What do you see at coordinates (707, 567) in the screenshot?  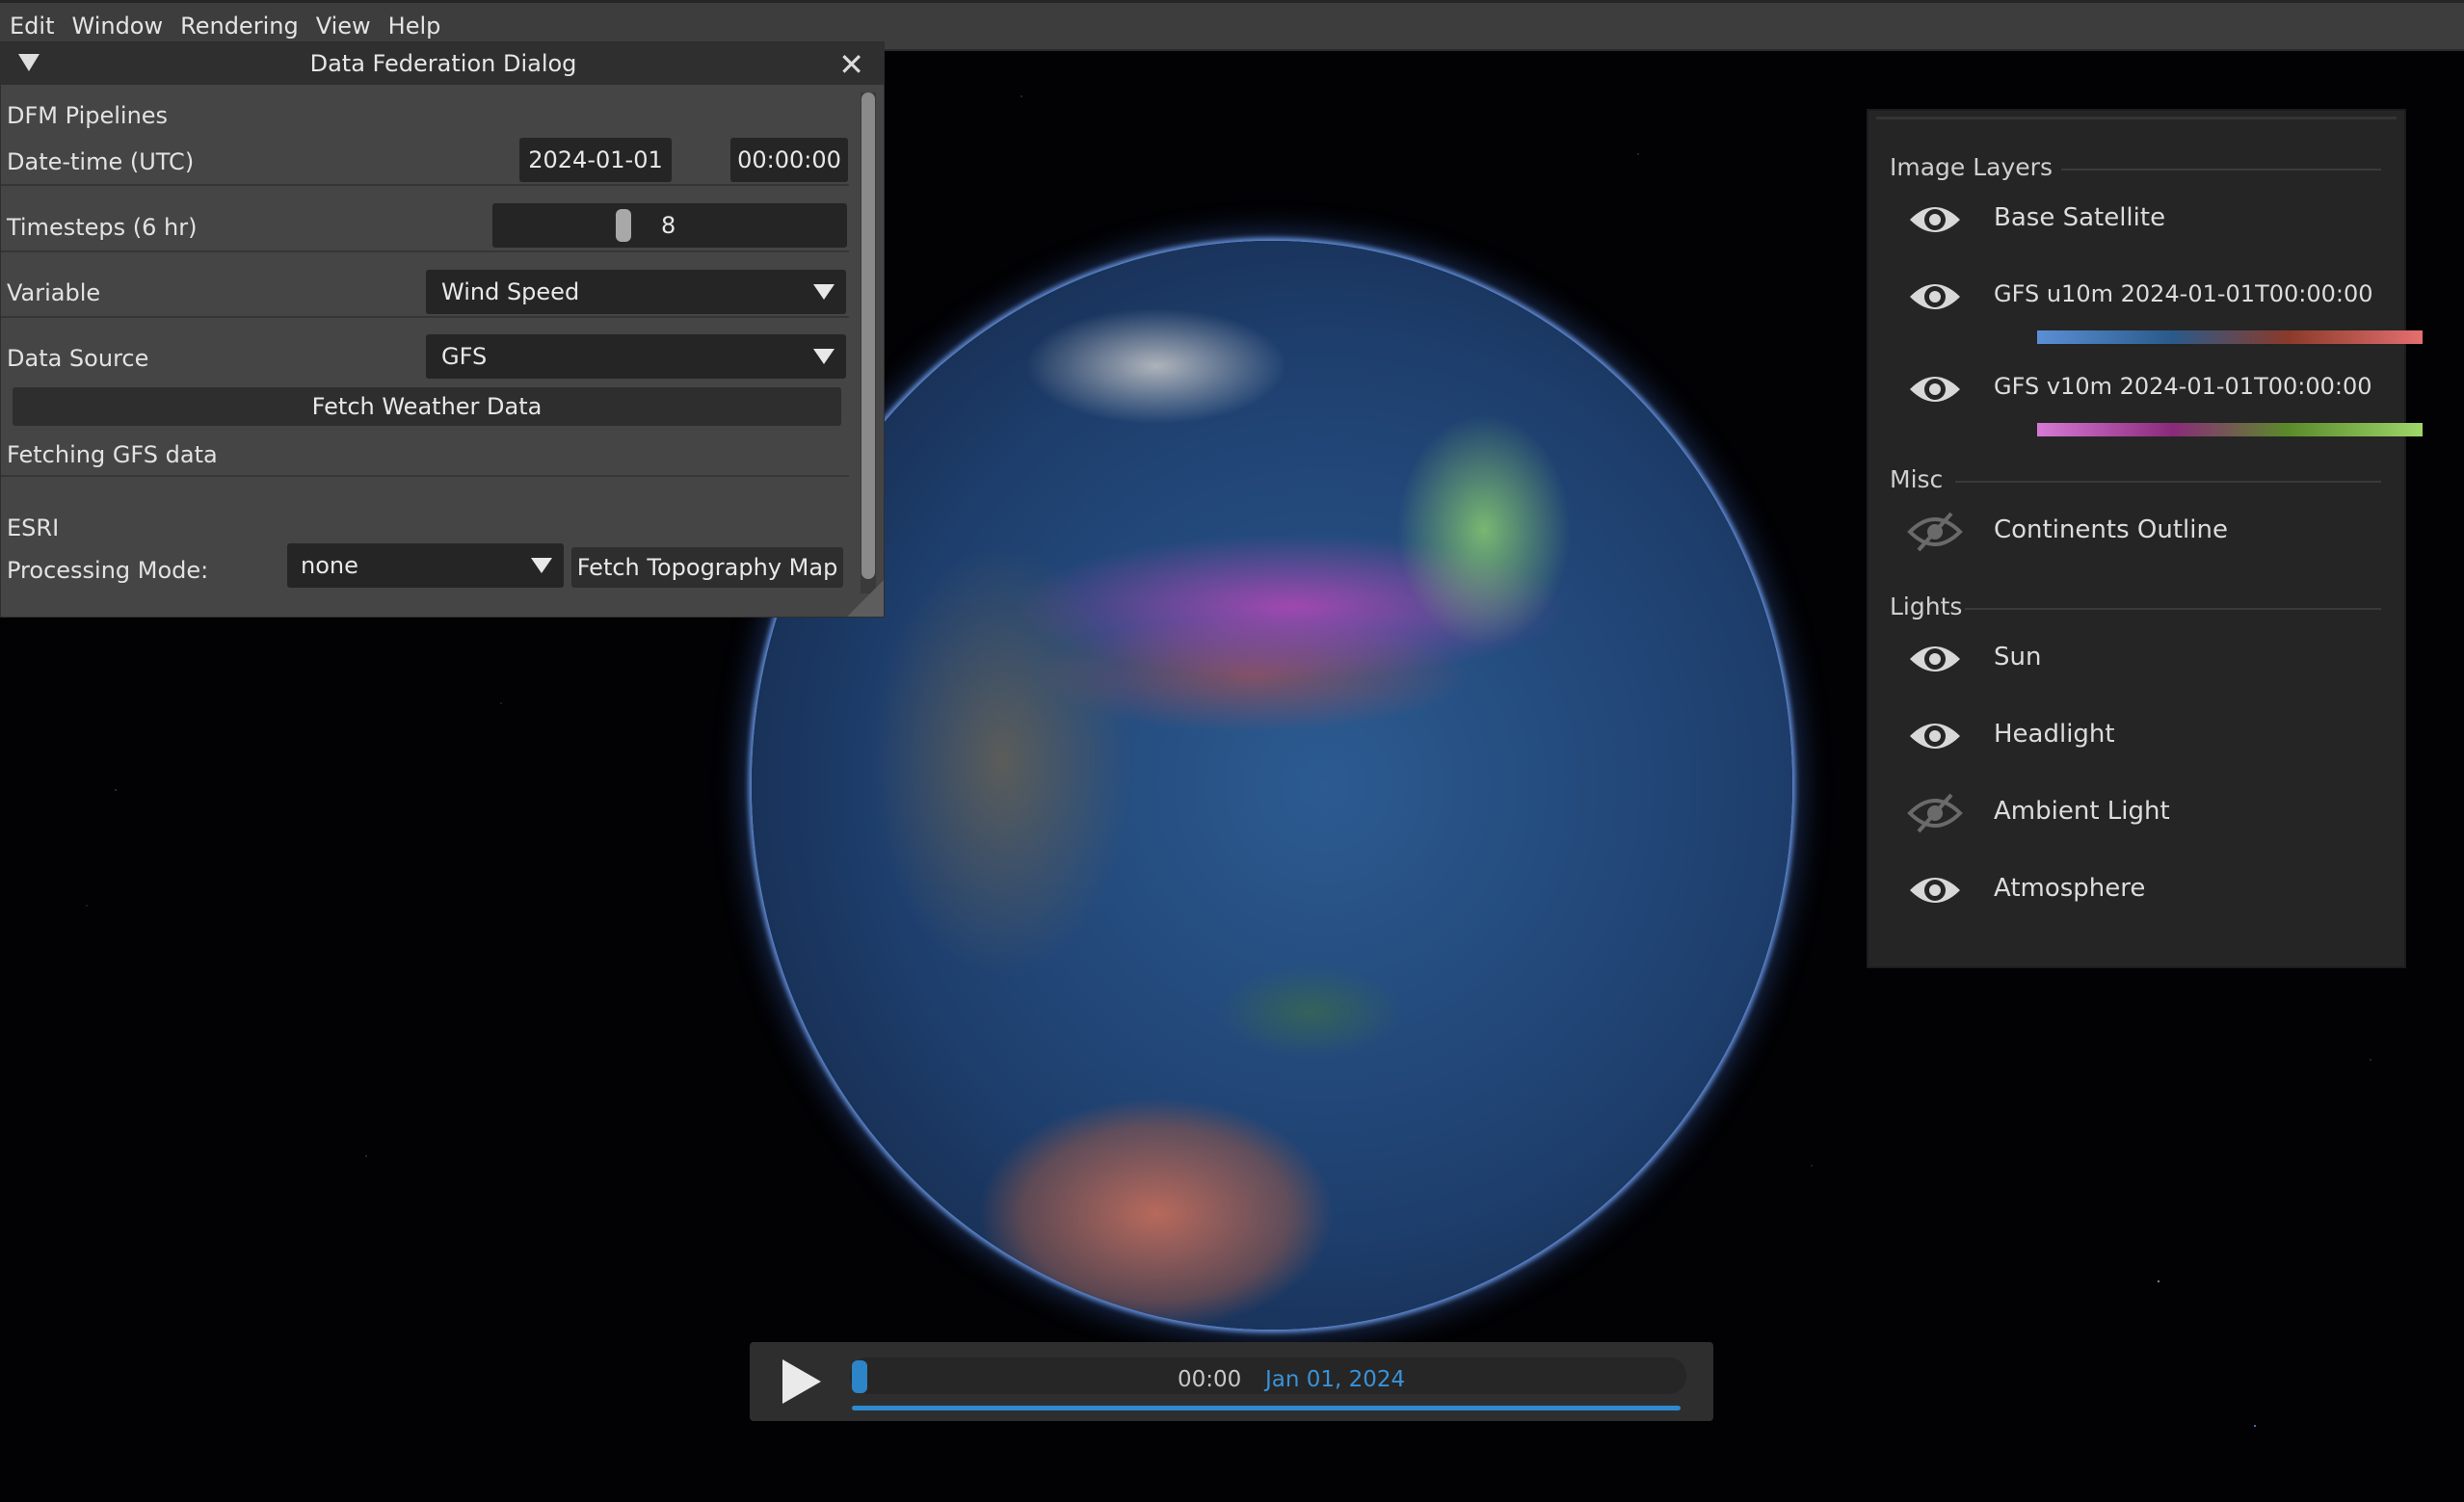 I see `fetch-topography-button: Fetch Topography Map` at bounding box center [707, 567].